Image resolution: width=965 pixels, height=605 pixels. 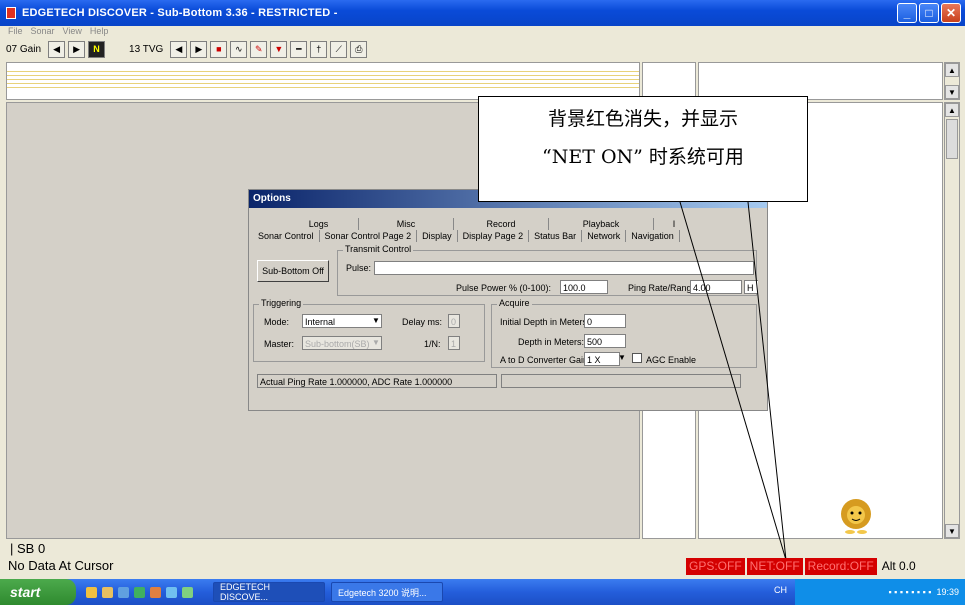 I want to click on cursor-icon: †, so click(x=319, y=49).